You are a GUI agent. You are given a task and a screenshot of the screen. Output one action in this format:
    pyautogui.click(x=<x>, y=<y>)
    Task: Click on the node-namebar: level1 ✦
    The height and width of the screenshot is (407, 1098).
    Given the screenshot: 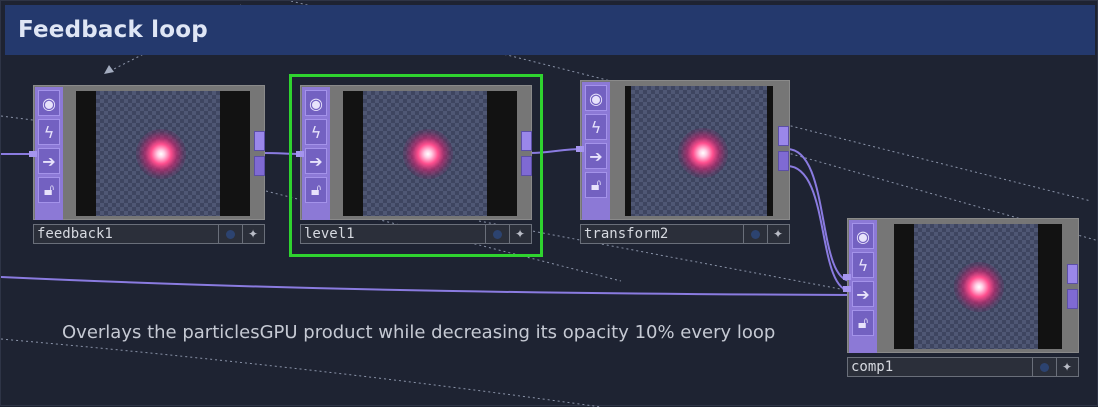 What is the action you would take?
    pyautogui.click(x=416, y=234)
    